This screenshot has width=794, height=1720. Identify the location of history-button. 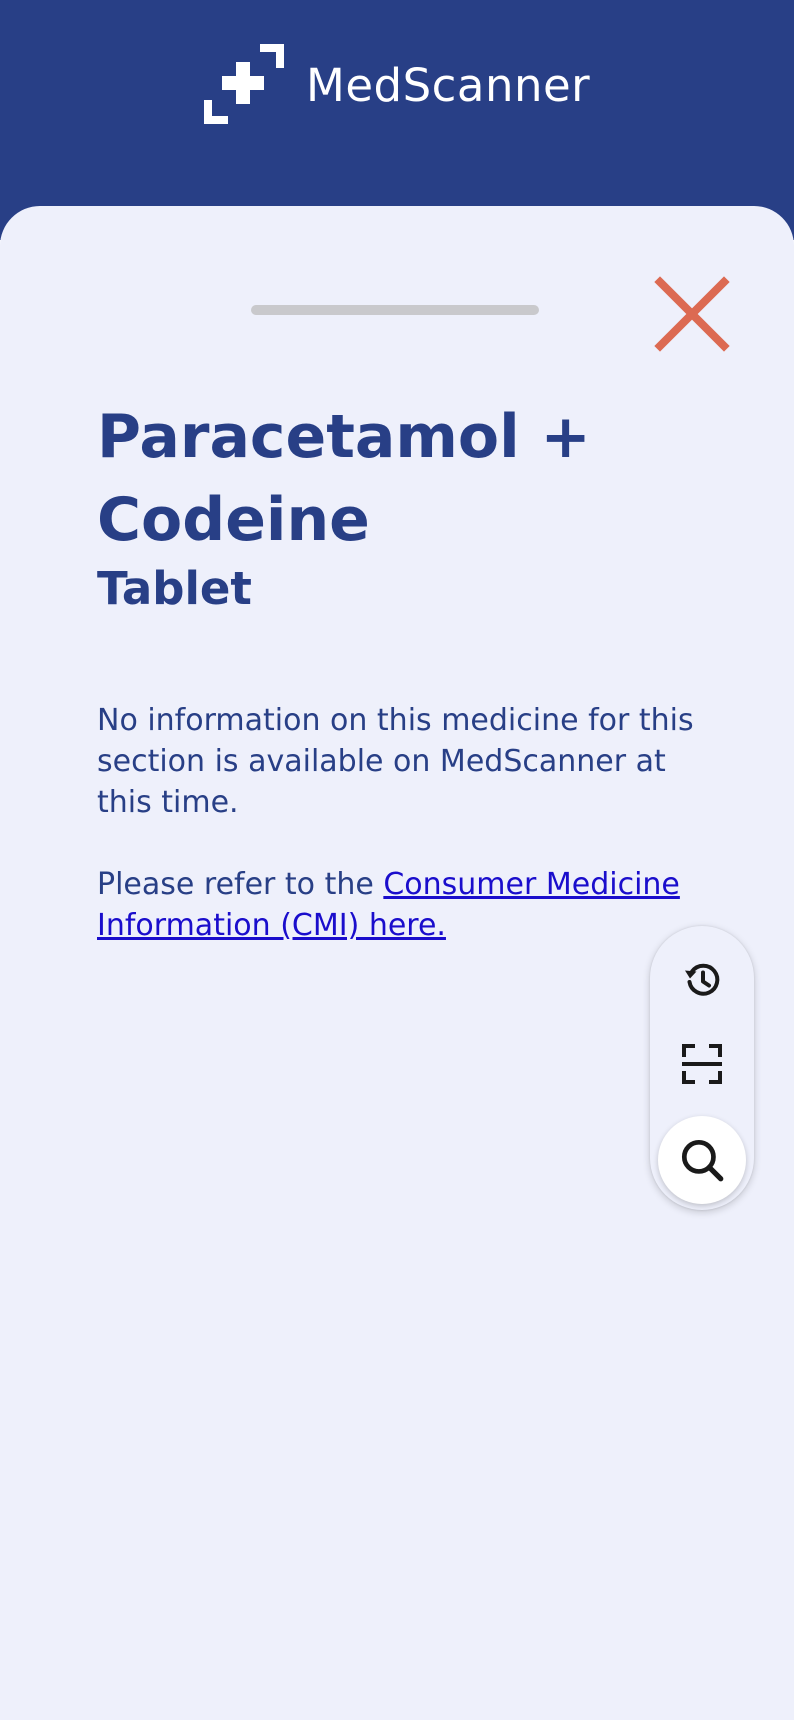
(702, 980).